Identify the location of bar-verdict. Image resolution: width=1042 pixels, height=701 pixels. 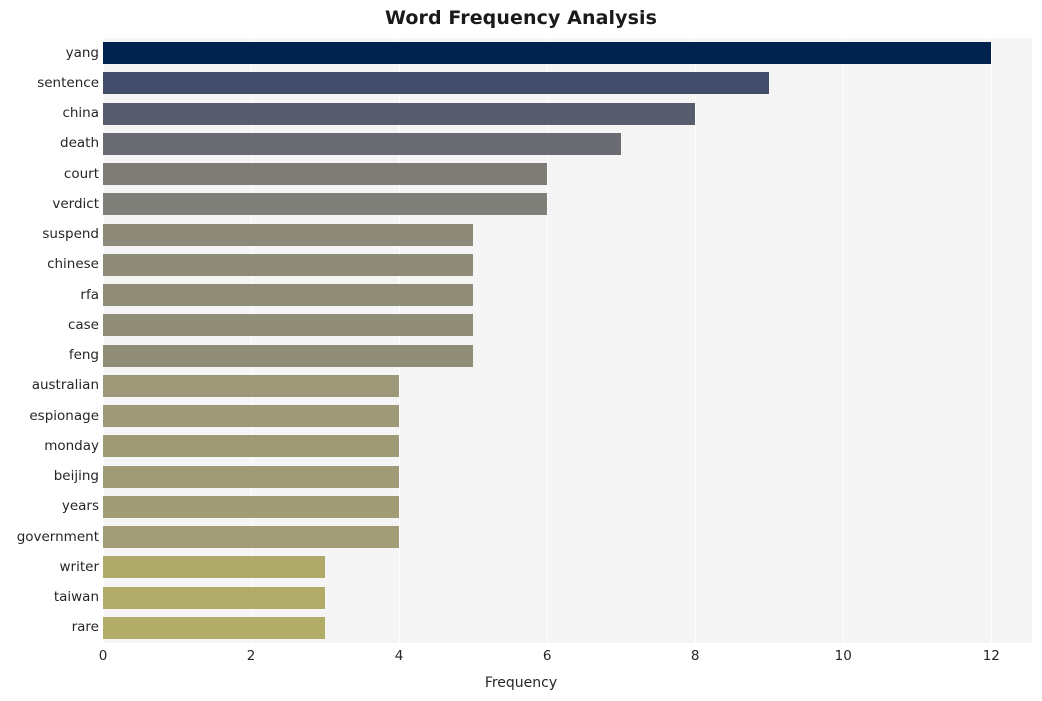
(325, 204).